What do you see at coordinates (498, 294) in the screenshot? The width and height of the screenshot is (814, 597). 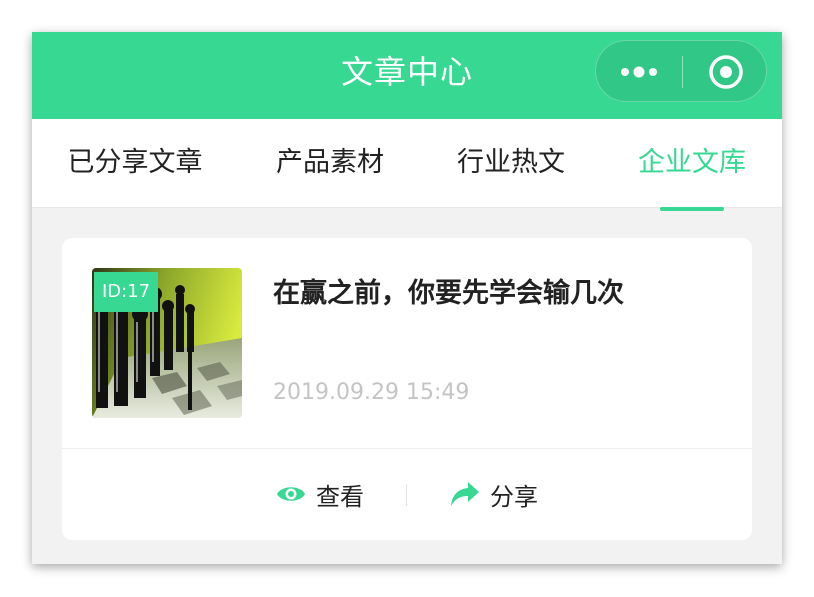 I see `article-title: 在赢之前，你要先学会输几次` at bounding box center [498, 294].